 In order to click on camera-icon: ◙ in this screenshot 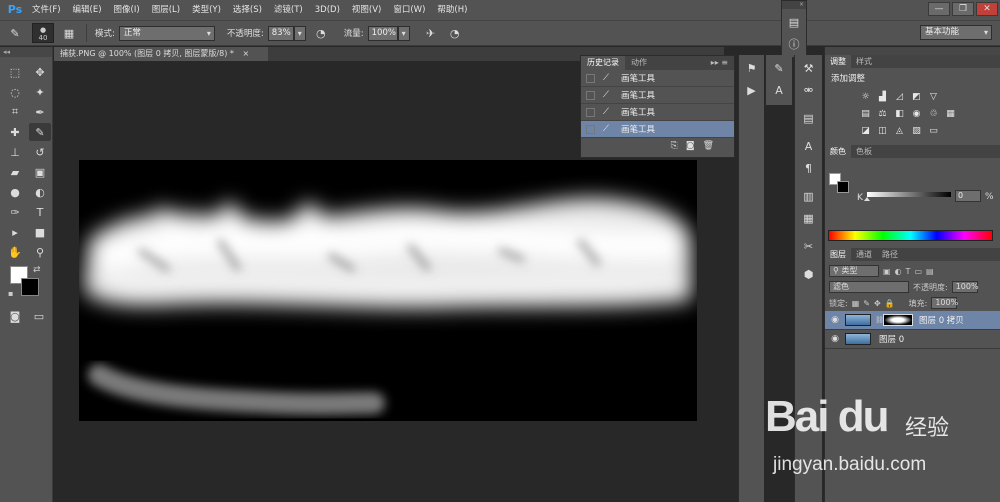, I will do `click(690, 146)`.